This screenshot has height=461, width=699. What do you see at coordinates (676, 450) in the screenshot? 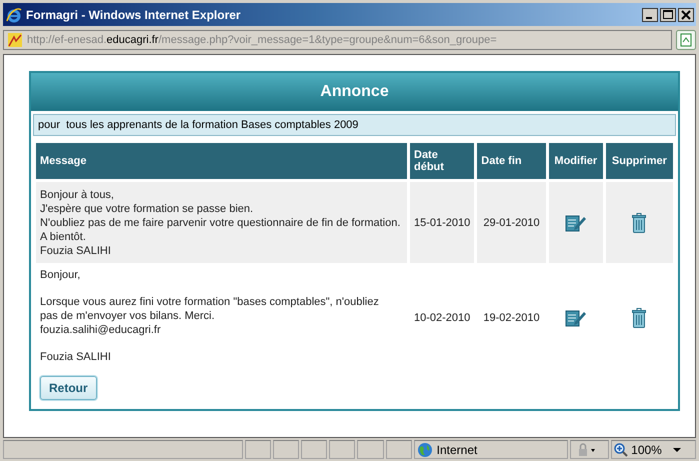
I see `caret-icon` at bounding box center [676, 450].